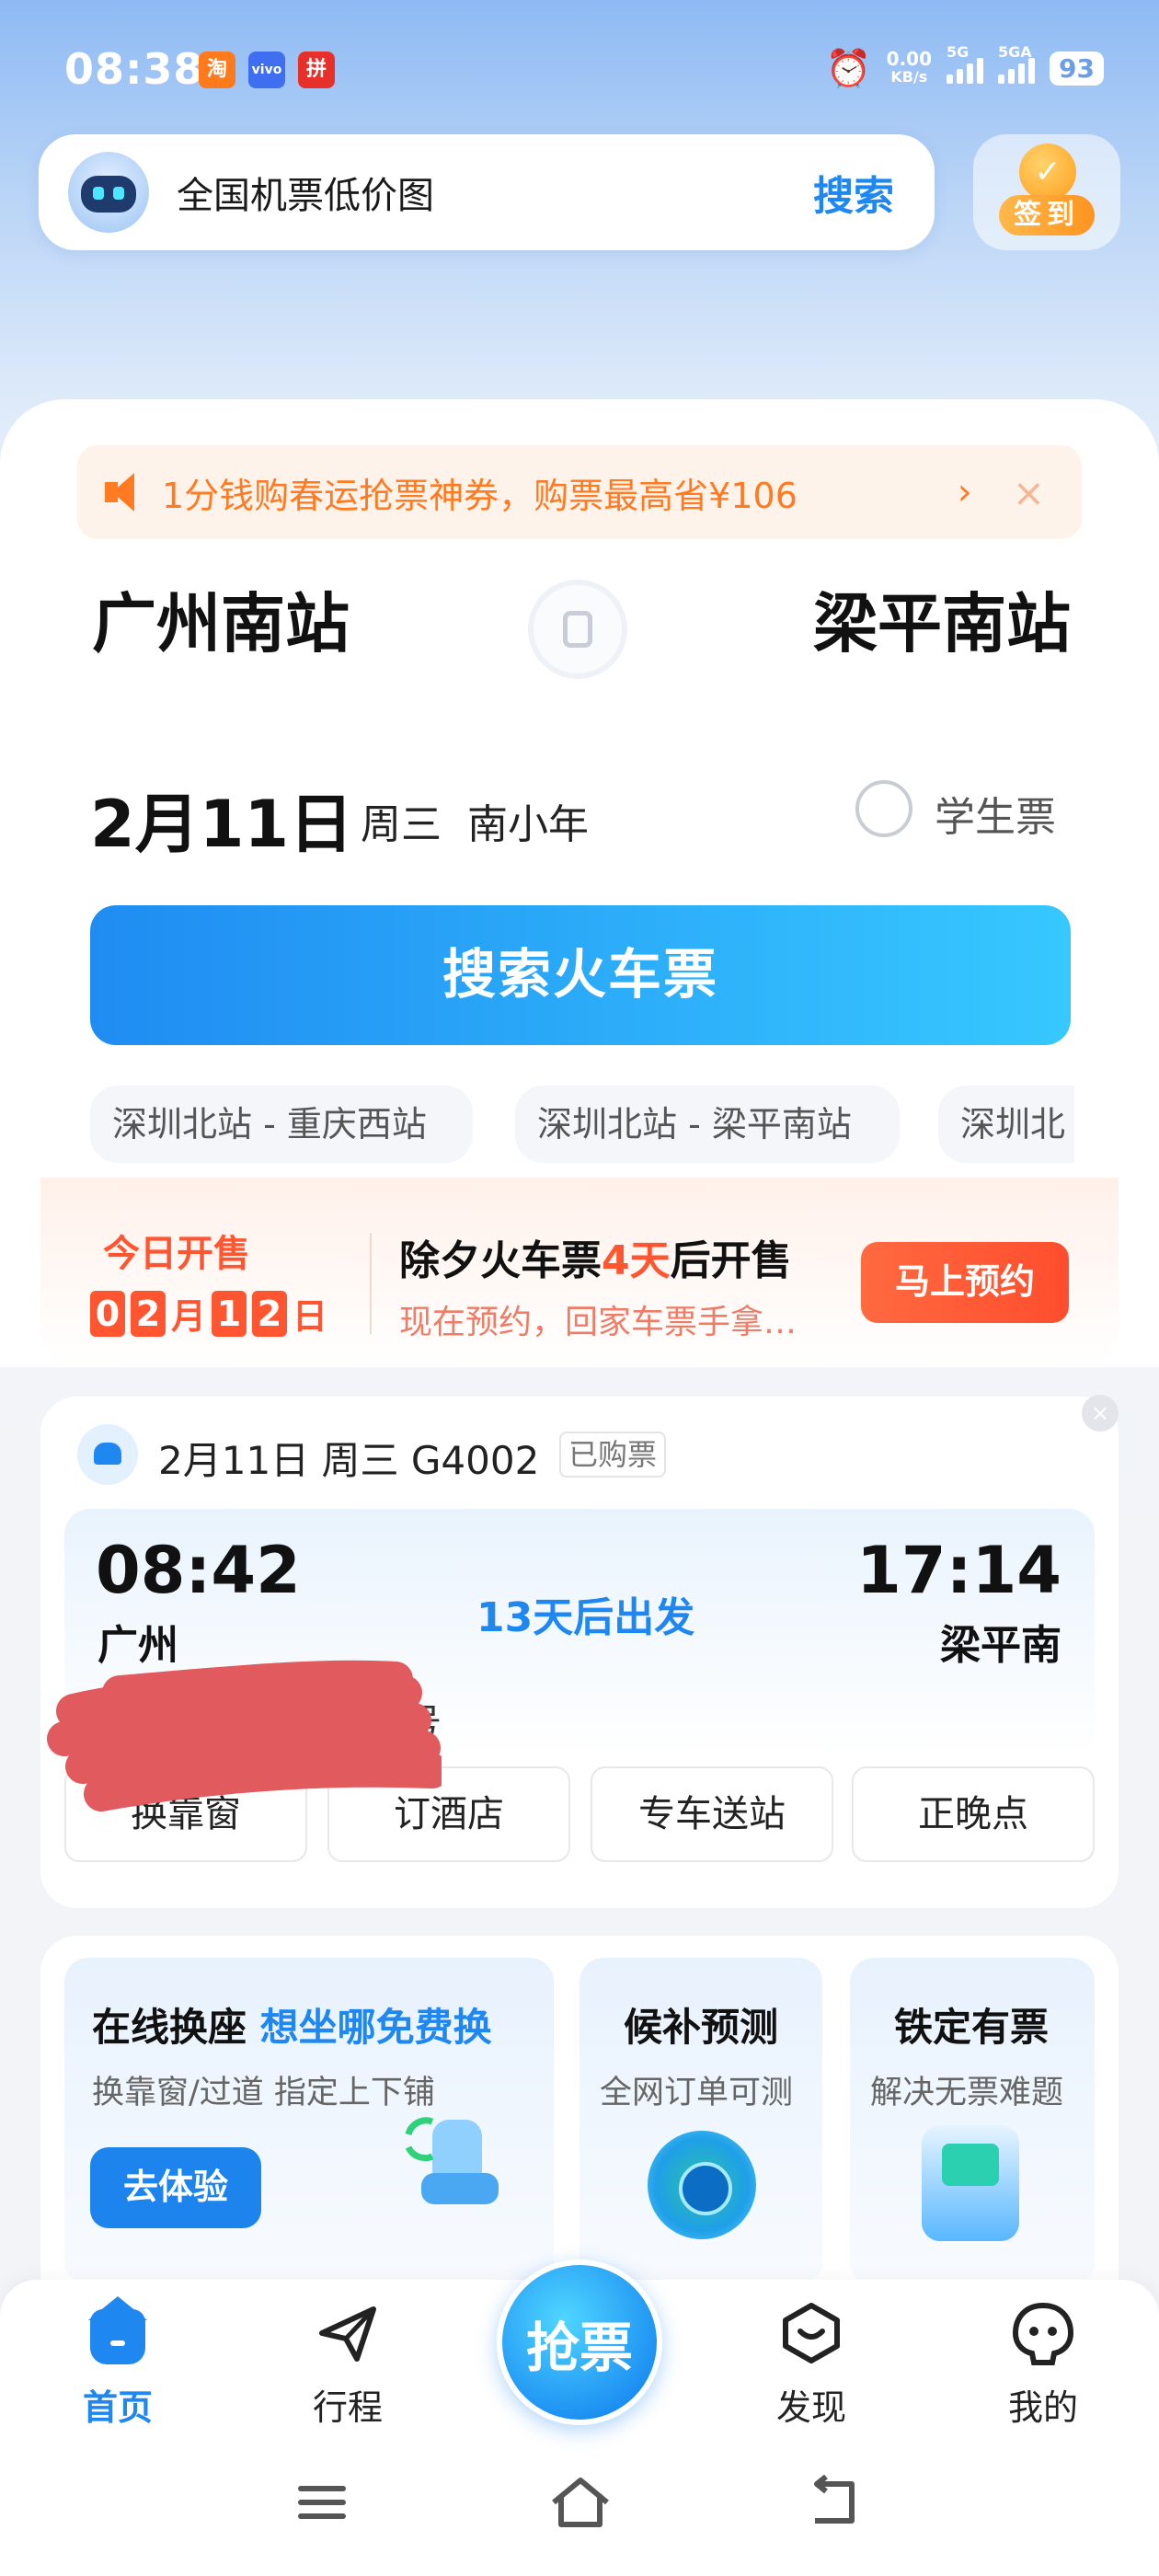 The image size is (1159, 2576). Describe the element at coordinates (281, 1124) in the screenshot. I see `history-route-1: 深圳北站 - 重庆西站` at that location.